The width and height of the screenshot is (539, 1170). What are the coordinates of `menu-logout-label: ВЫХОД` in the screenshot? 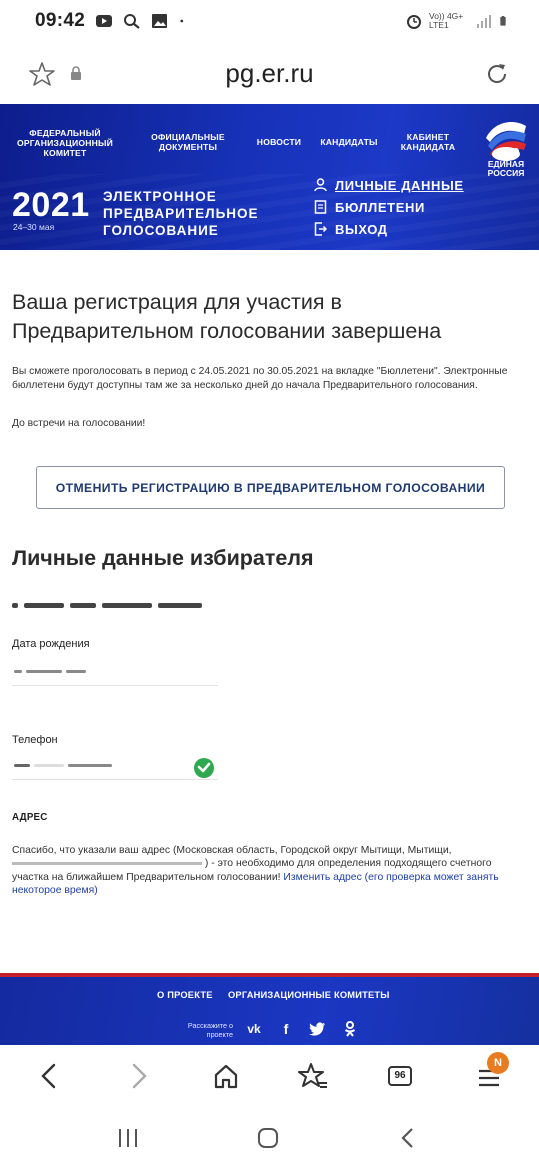 It's located at (361, 229).